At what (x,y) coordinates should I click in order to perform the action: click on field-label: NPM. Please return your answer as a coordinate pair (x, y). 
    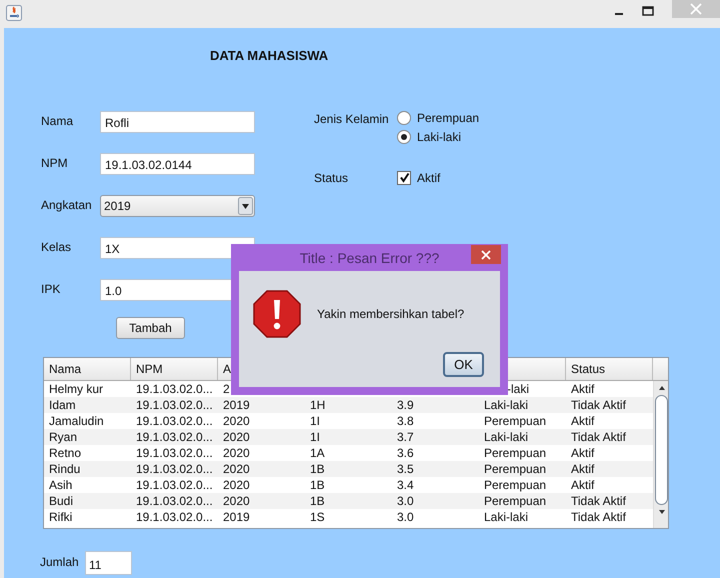
    Looking at the image, I should click on (55, 162).